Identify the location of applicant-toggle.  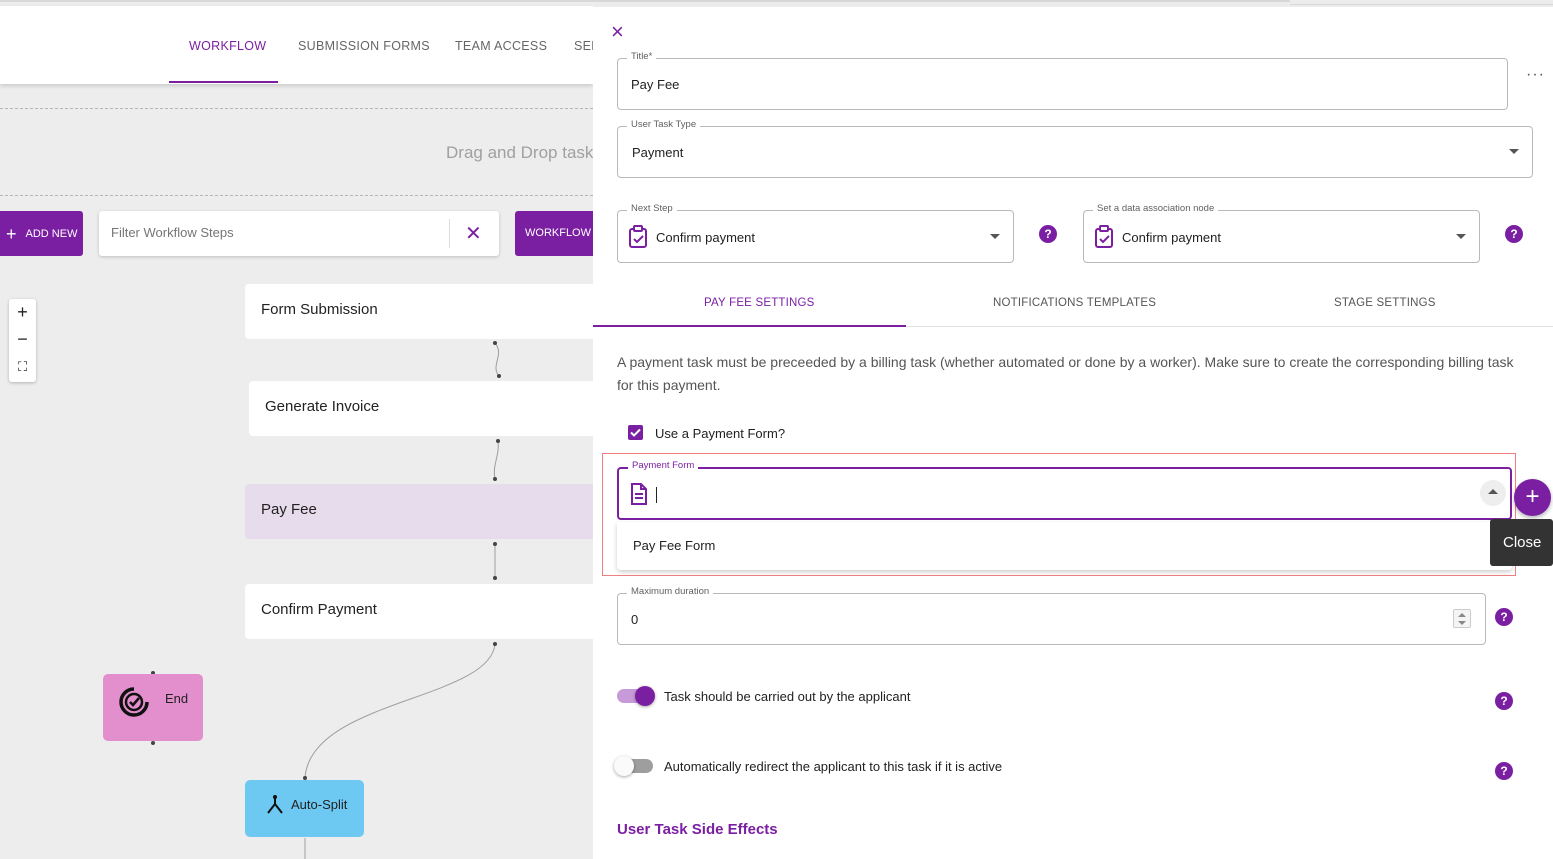
(636, 696).